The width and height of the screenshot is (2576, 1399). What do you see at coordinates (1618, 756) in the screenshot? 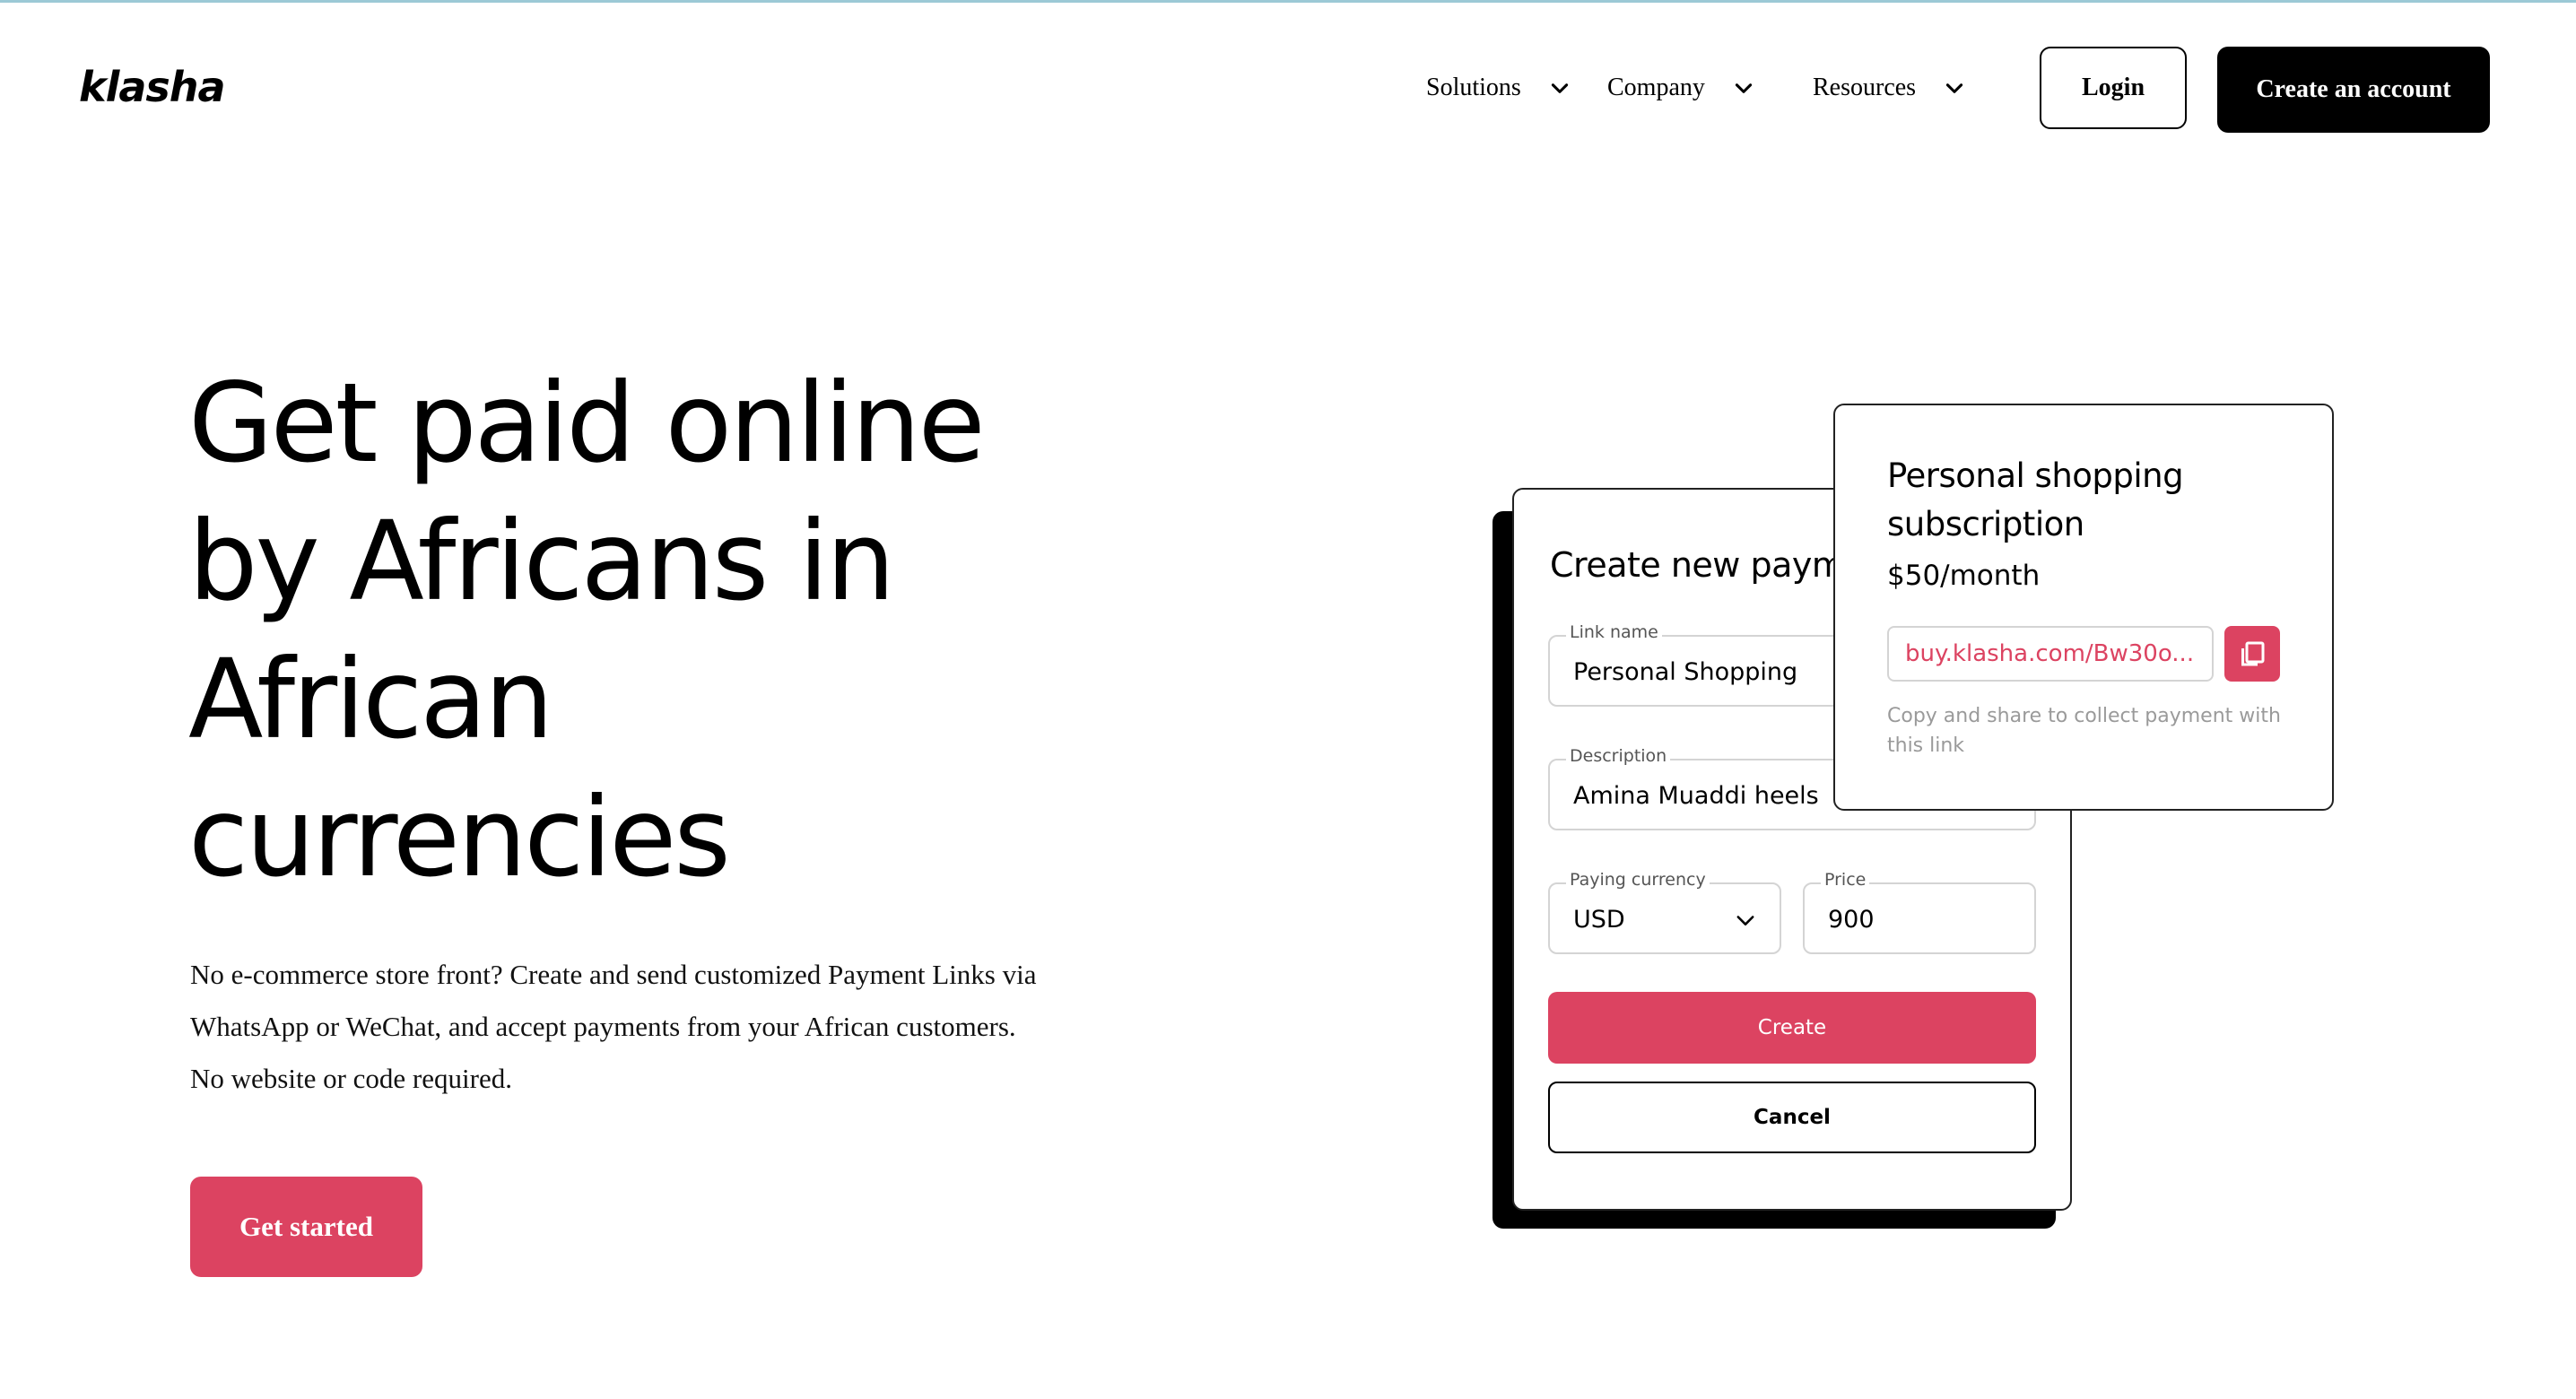
I see `field-label: Description` at bounding box center [1618, 756].